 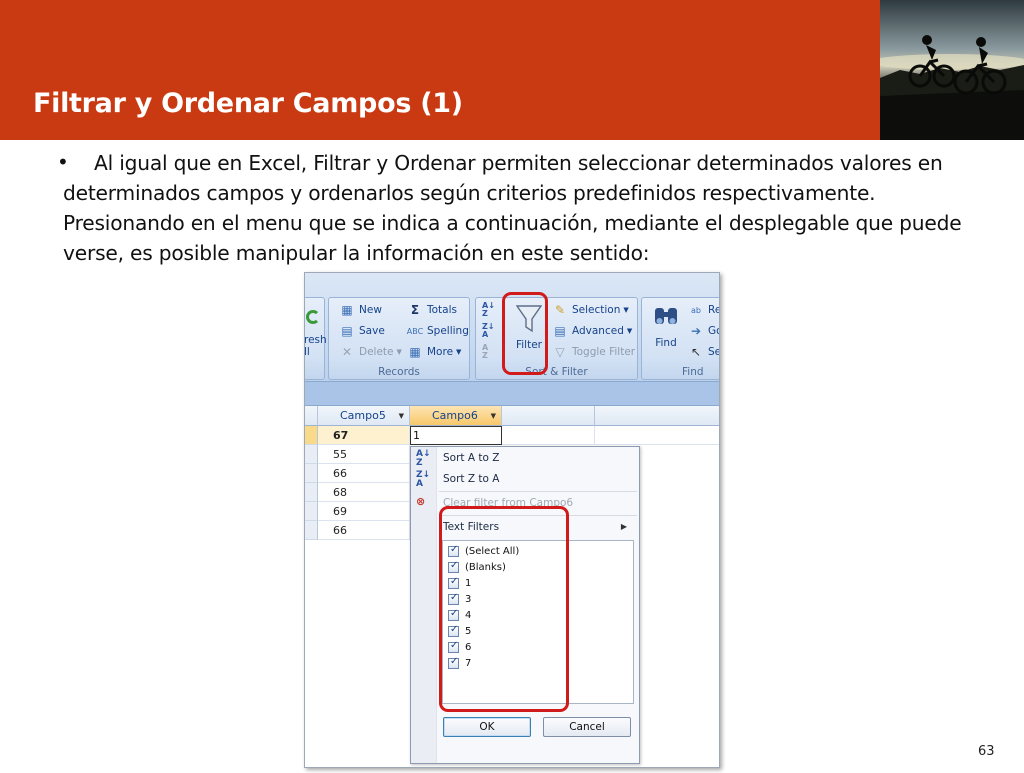 I want to click on table-cell: 67, so click(x=364, y=435).